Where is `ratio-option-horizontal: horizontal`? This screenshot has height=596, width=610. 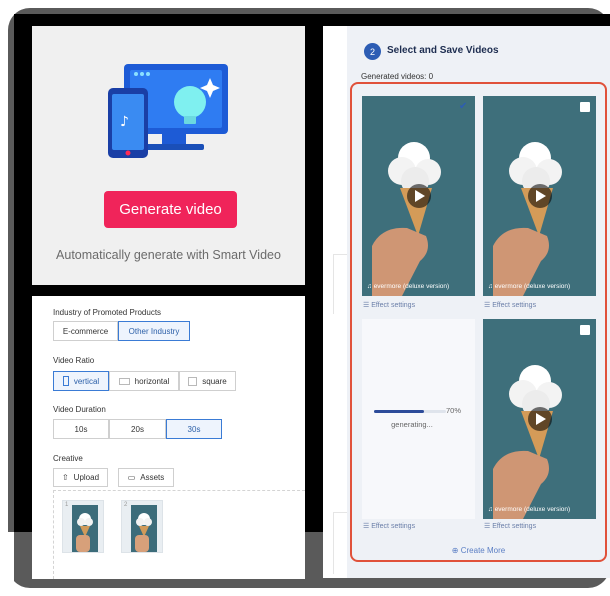 ratio-option-horizontal: horizontal is located at coordinates (144, 381).